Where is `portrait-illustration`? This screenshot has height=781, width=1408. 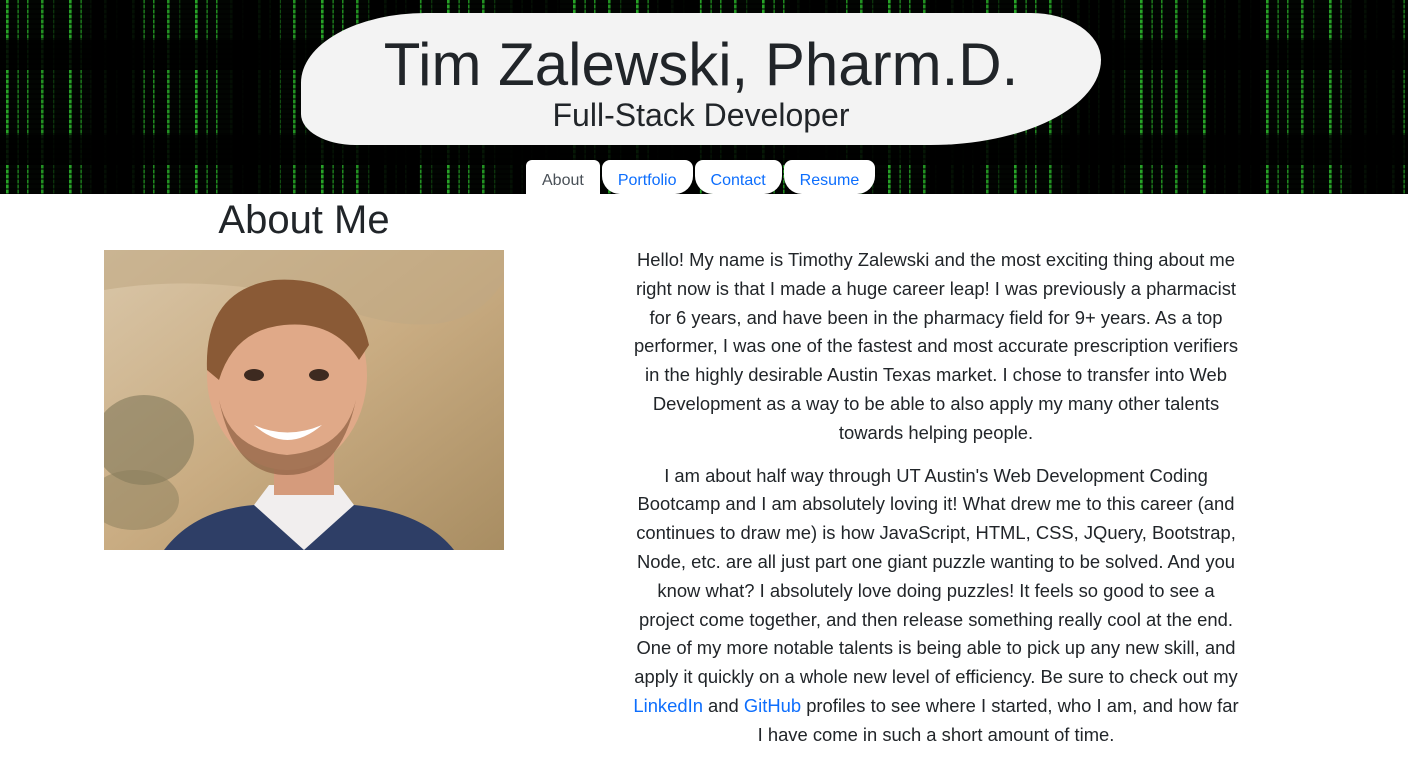 portrait-illustration is located at coordinates (304, 400).